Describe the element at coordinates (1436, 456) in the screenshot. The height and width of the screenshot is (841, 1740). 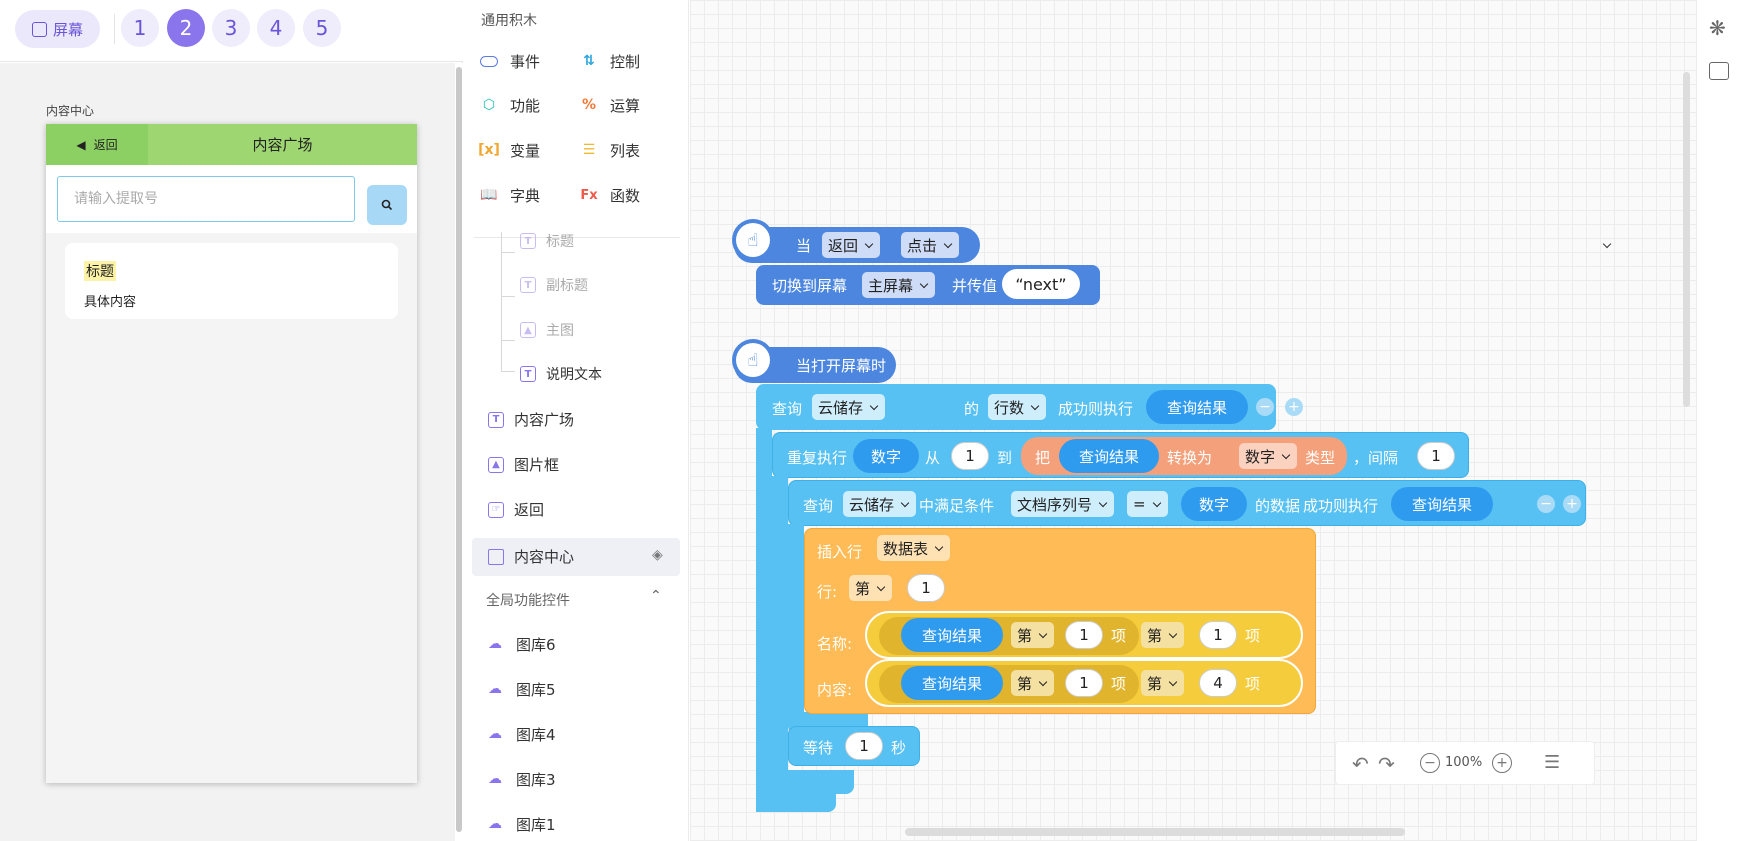
I see `loop-step-field: 1` at that location.